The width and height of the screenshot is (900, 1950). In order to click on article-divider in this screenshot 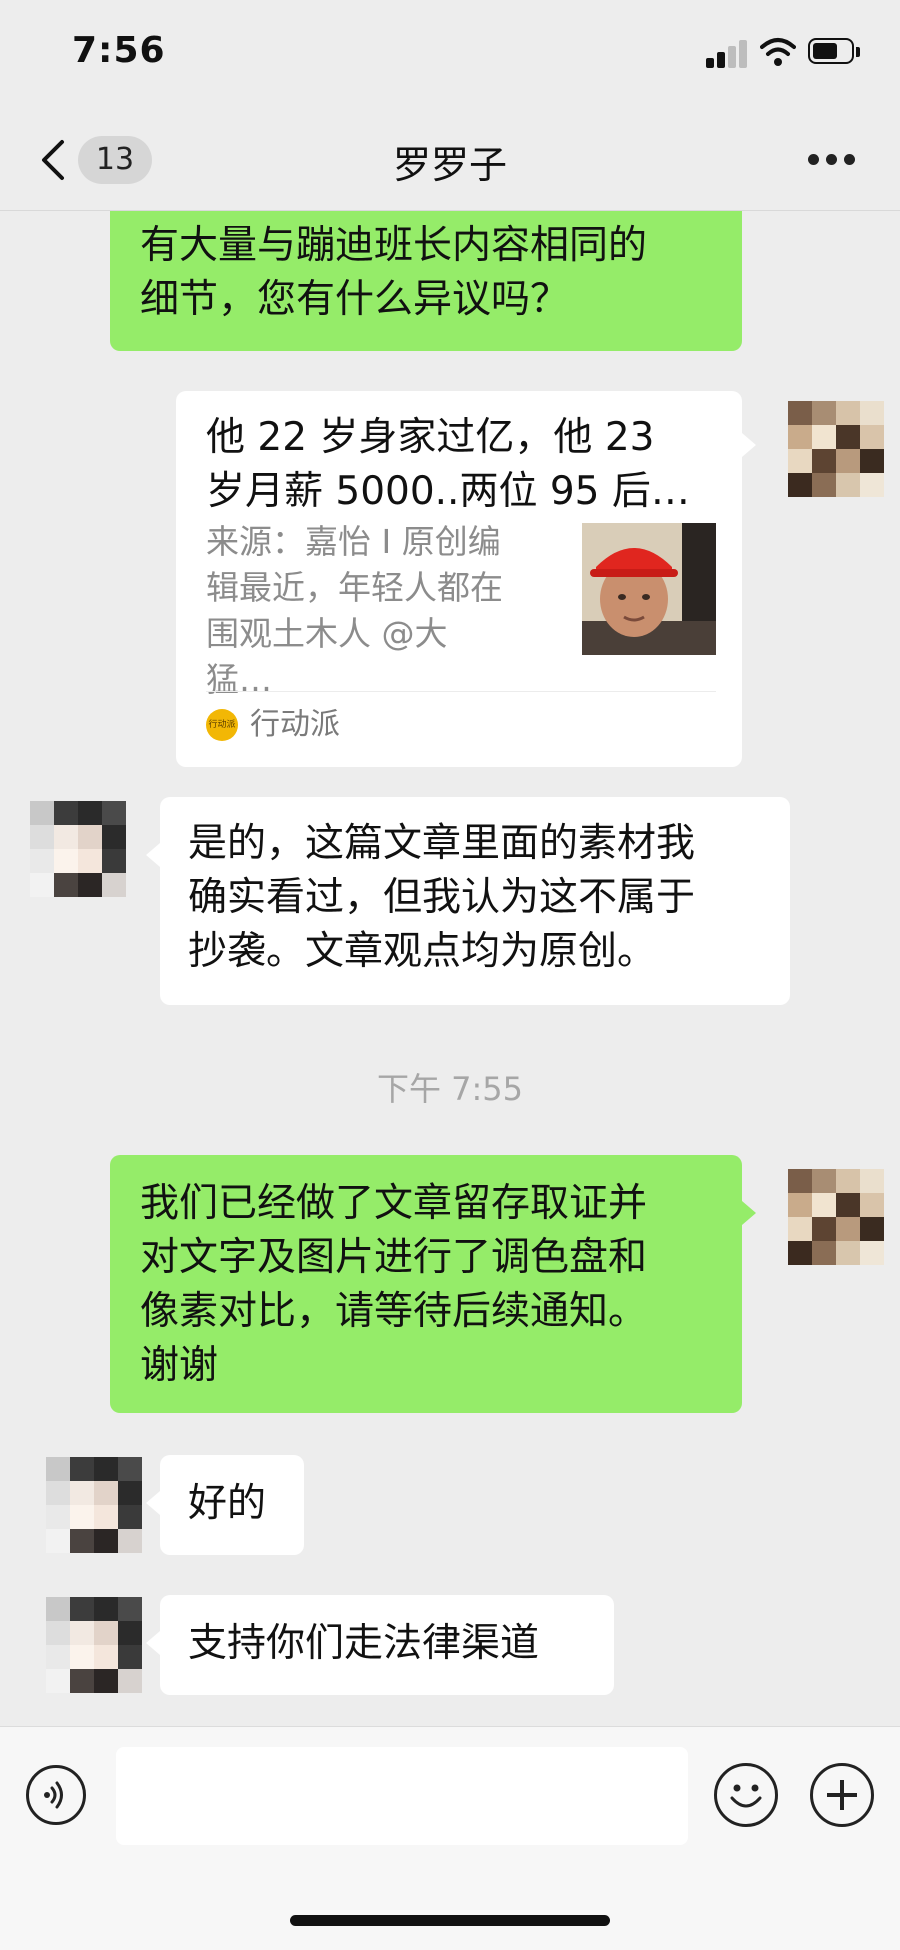, I will do `click(461, 691)`.